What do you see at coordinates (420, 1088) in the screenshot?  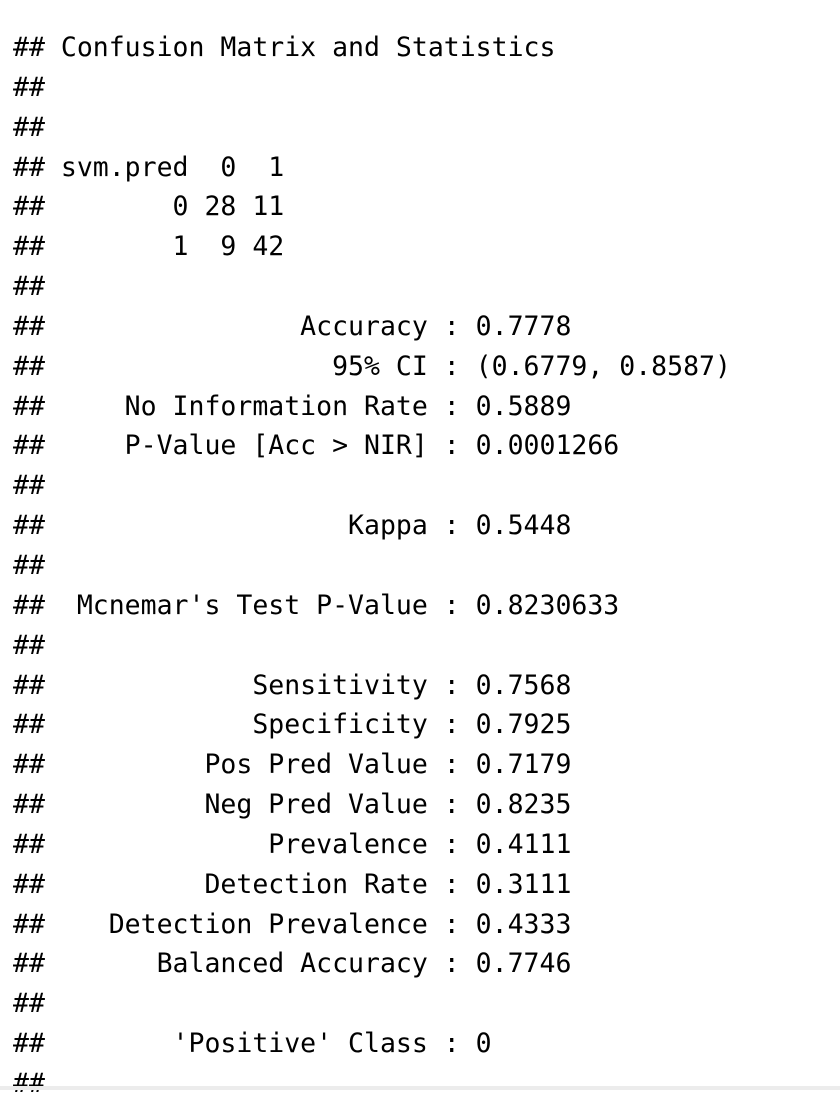 I see `output-bottom-divider` at bounding box center [420, 1088].